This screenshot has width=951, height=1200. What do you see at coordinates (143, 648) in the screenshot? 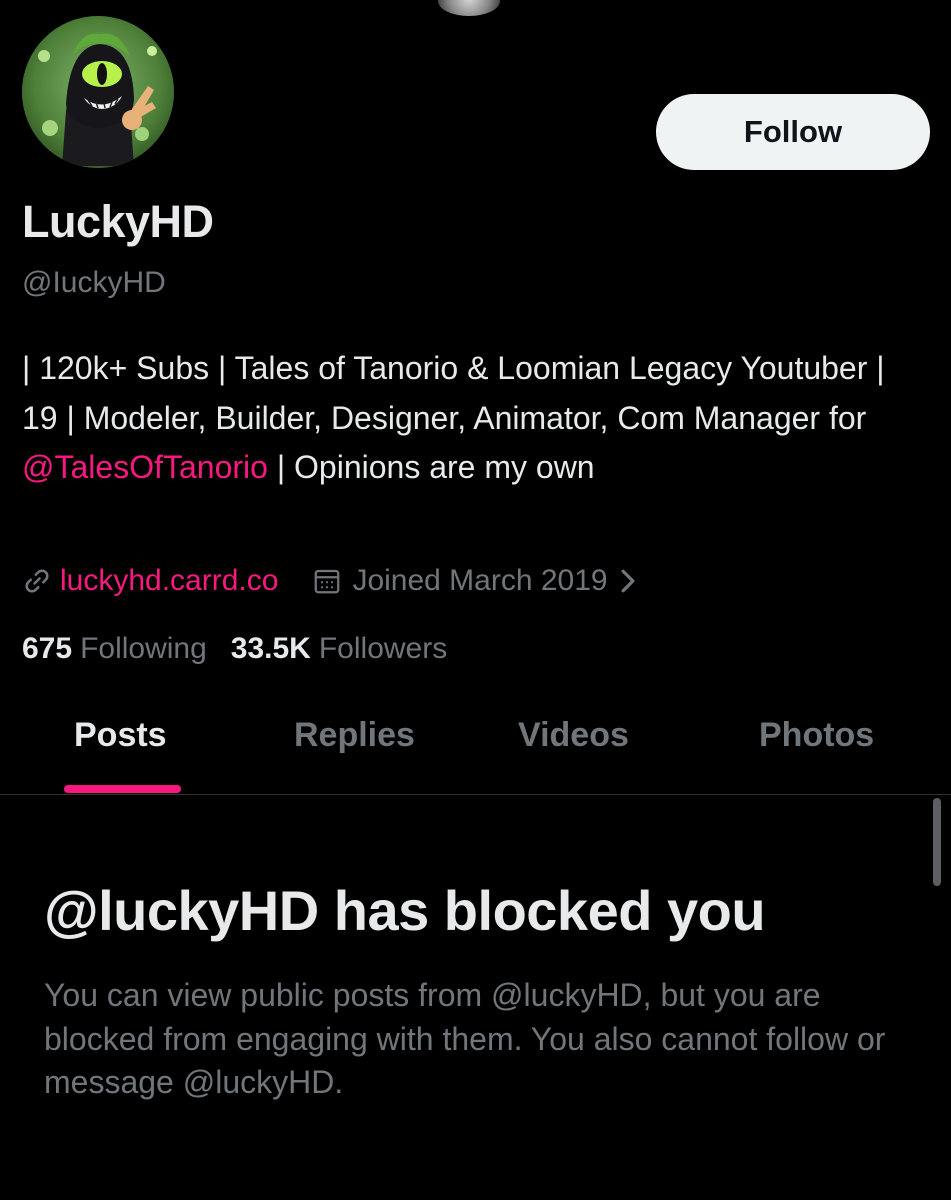
I see `following-label: Following` at bounding box center [143, 648].